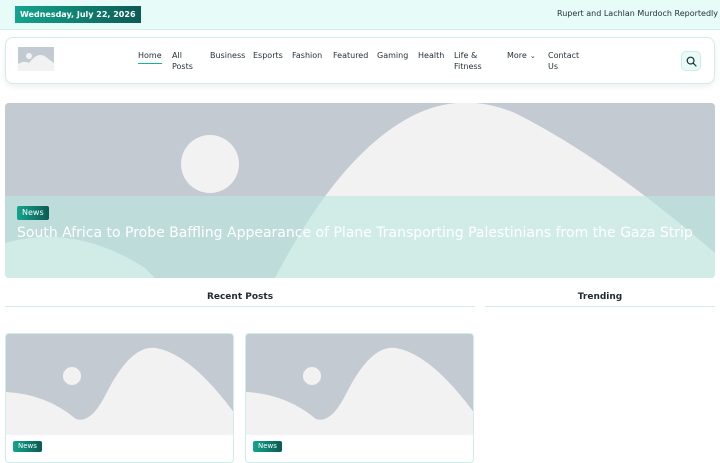 This screenshot has height=463, width=720. What do you see at coordinates (563, 61) in the screenshot?
I see `nav-contact-us: Contact Us` at bounding box center [563, 61].